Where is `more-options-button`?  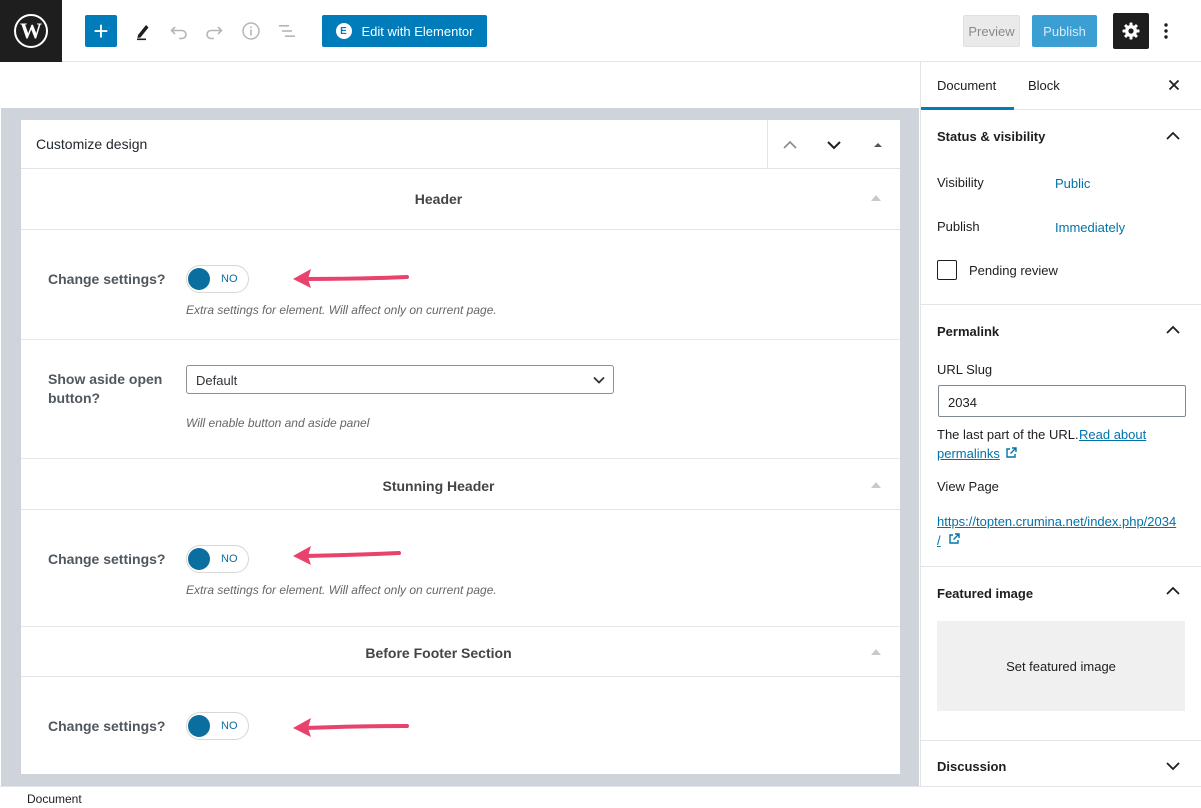
more-options-button is located at coordinates (1166, 31).